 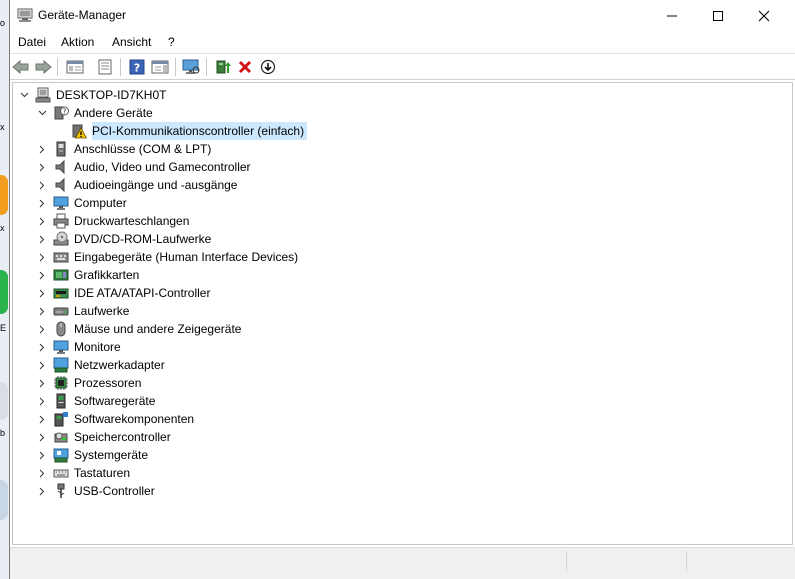 I want to click on software-component-icon, so click(x=61, y=419).